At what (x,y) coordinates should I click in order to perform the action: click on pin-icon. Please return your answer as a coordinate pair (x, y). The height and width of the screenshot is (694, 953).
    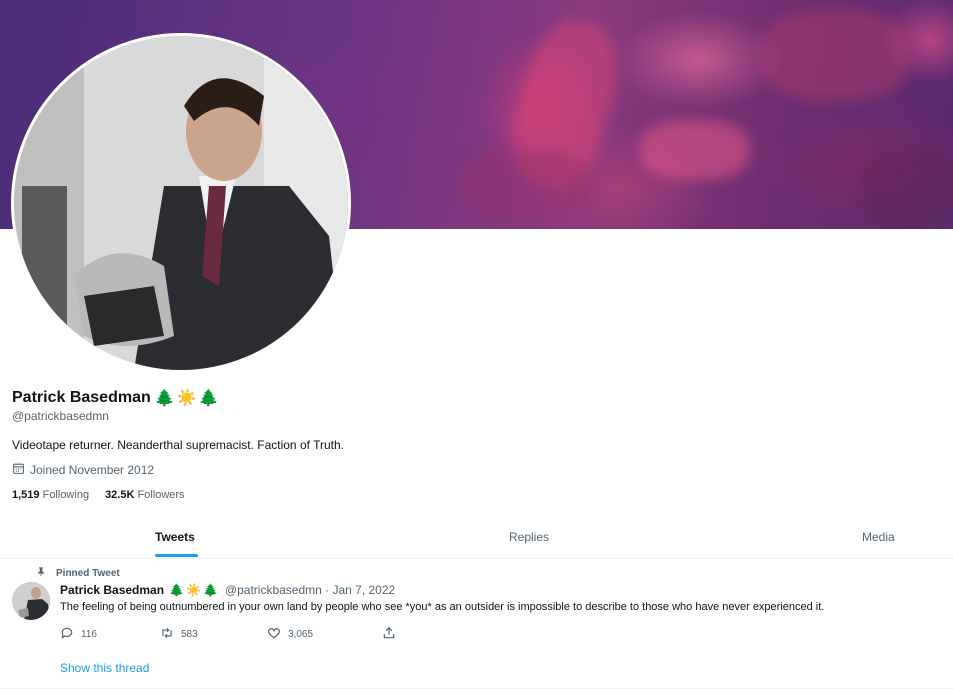
    Looking at the image, I should click on (41, 573).